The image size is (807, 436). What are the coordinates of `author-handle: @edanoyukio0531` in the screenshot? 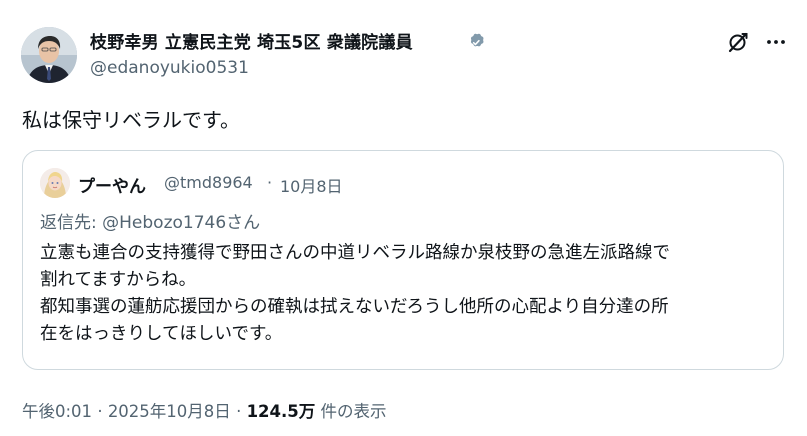 It's located at (169, 68).